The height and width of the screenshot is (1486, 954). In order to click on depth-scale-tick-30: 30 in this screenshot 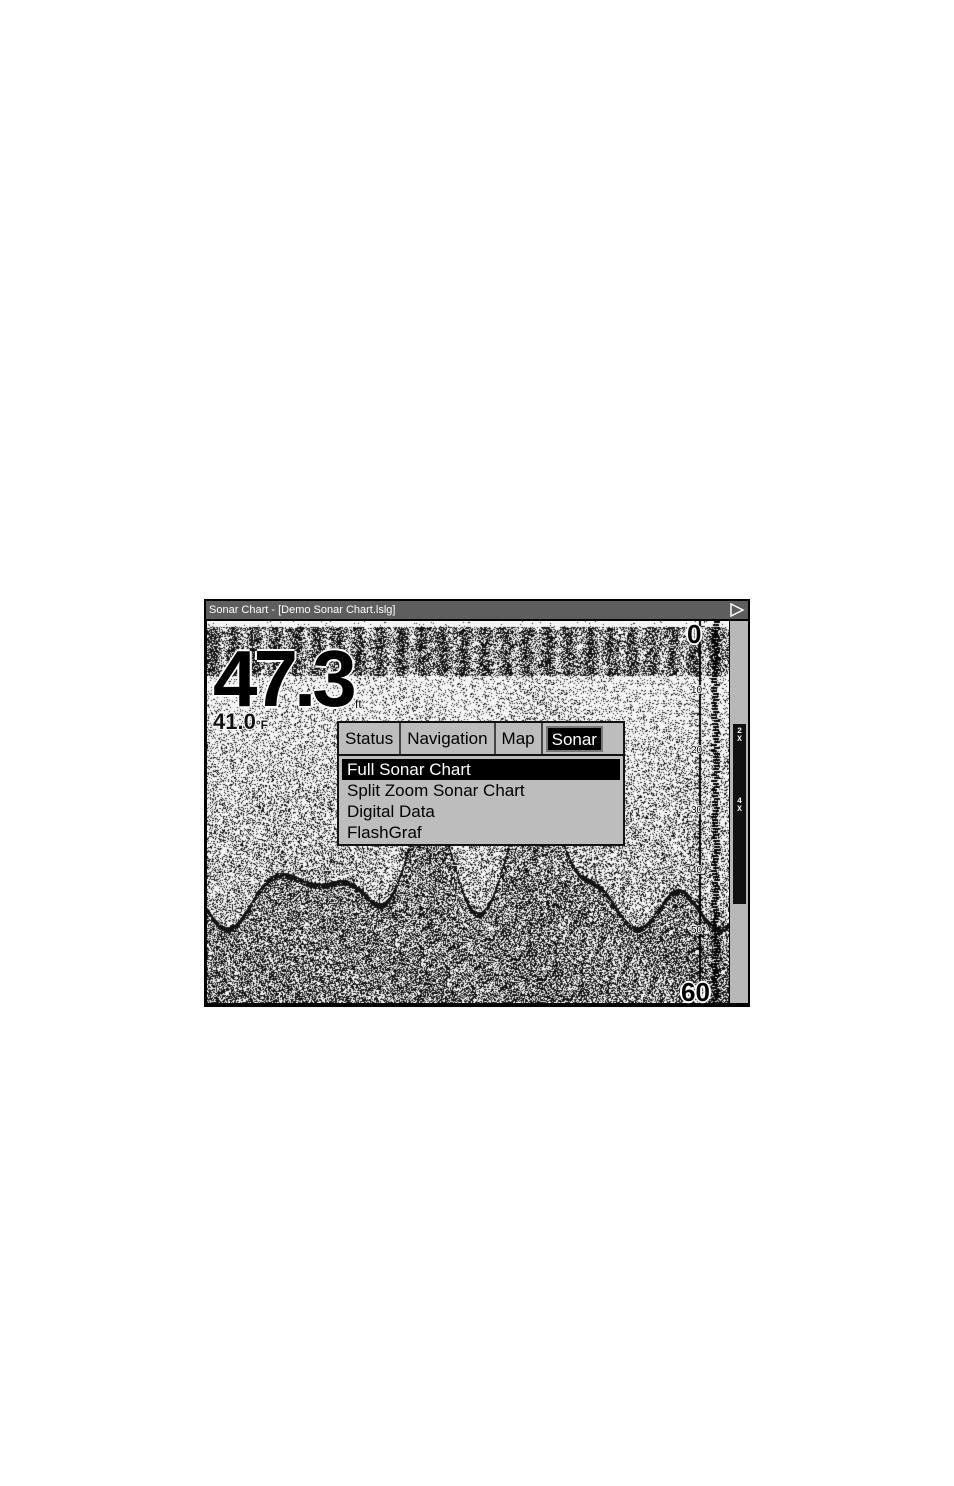, I will do `click(697, 810)`.